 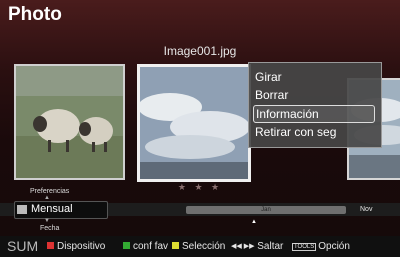 I want to click on calendar-icon, so click(x=22, y=209).